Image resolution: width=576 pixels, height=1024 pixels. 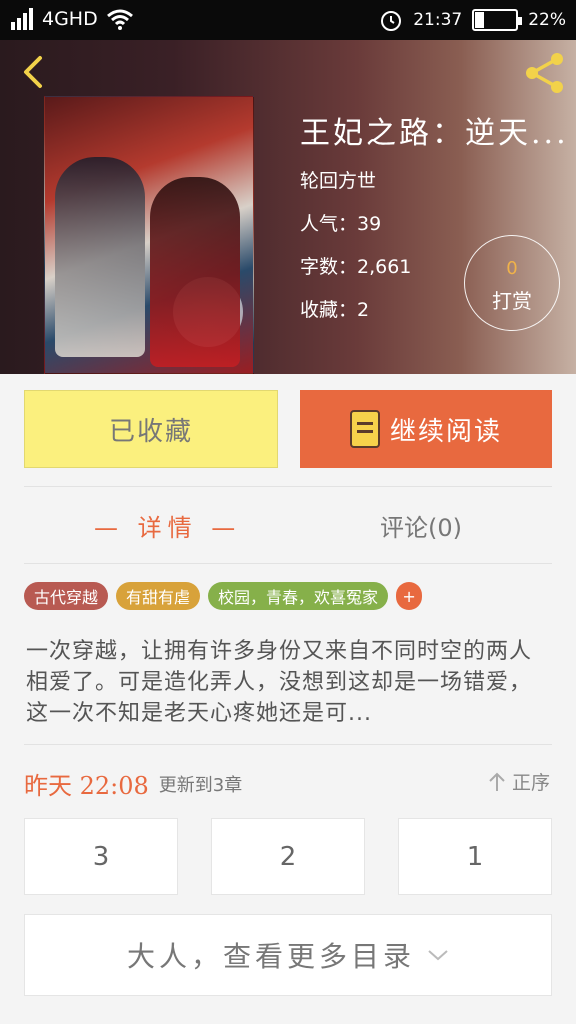 What do you see at coordinates (438, 20) in the screenshot?
I see `clock: 21:37` at bounding box center [438, 20].